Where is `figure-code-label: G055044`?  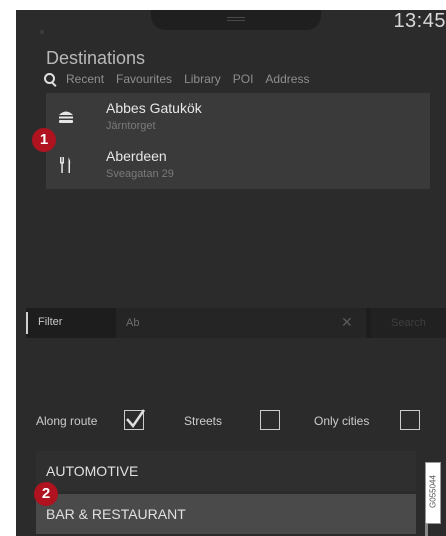
figure-code-label: G055044 is located at coordinates (433, 493).